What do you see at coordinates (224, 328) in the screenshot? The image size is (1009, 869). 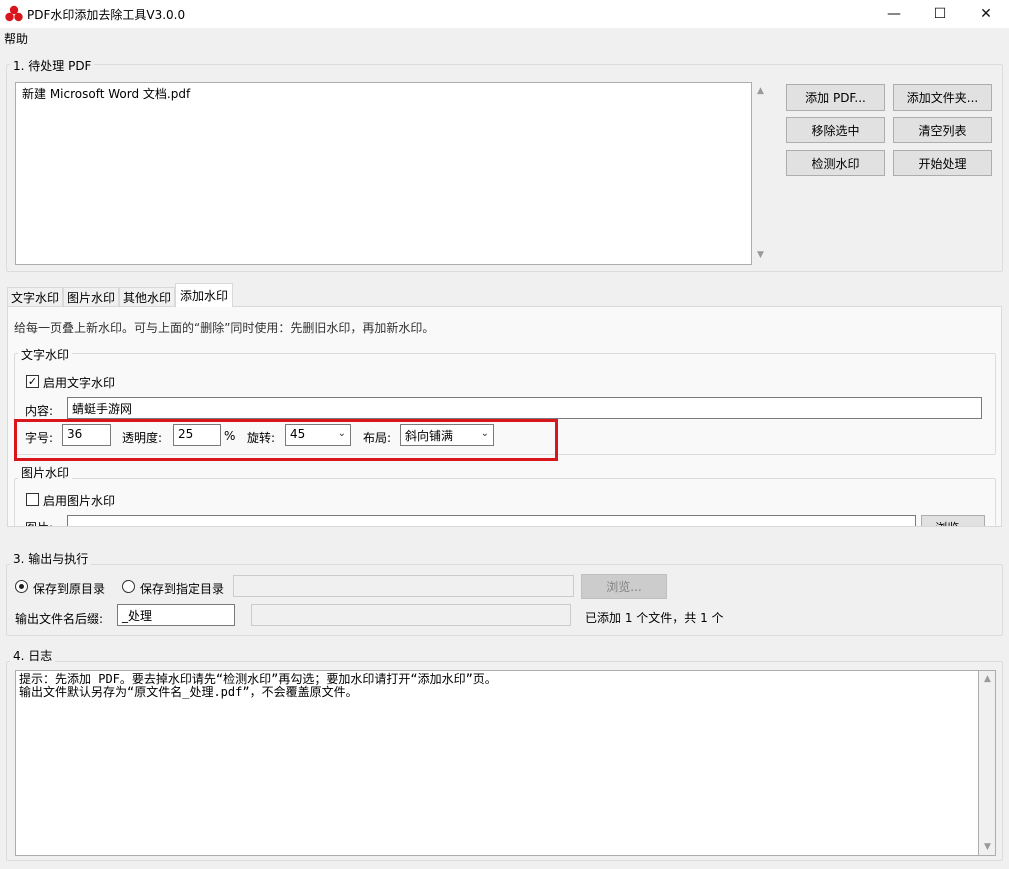 I see `add-watermark-hint: 给每一页叠上新水印。可与上面的“删除”同时使用：先删旧水印，再加新水印。` at bounding box center [224, 328].